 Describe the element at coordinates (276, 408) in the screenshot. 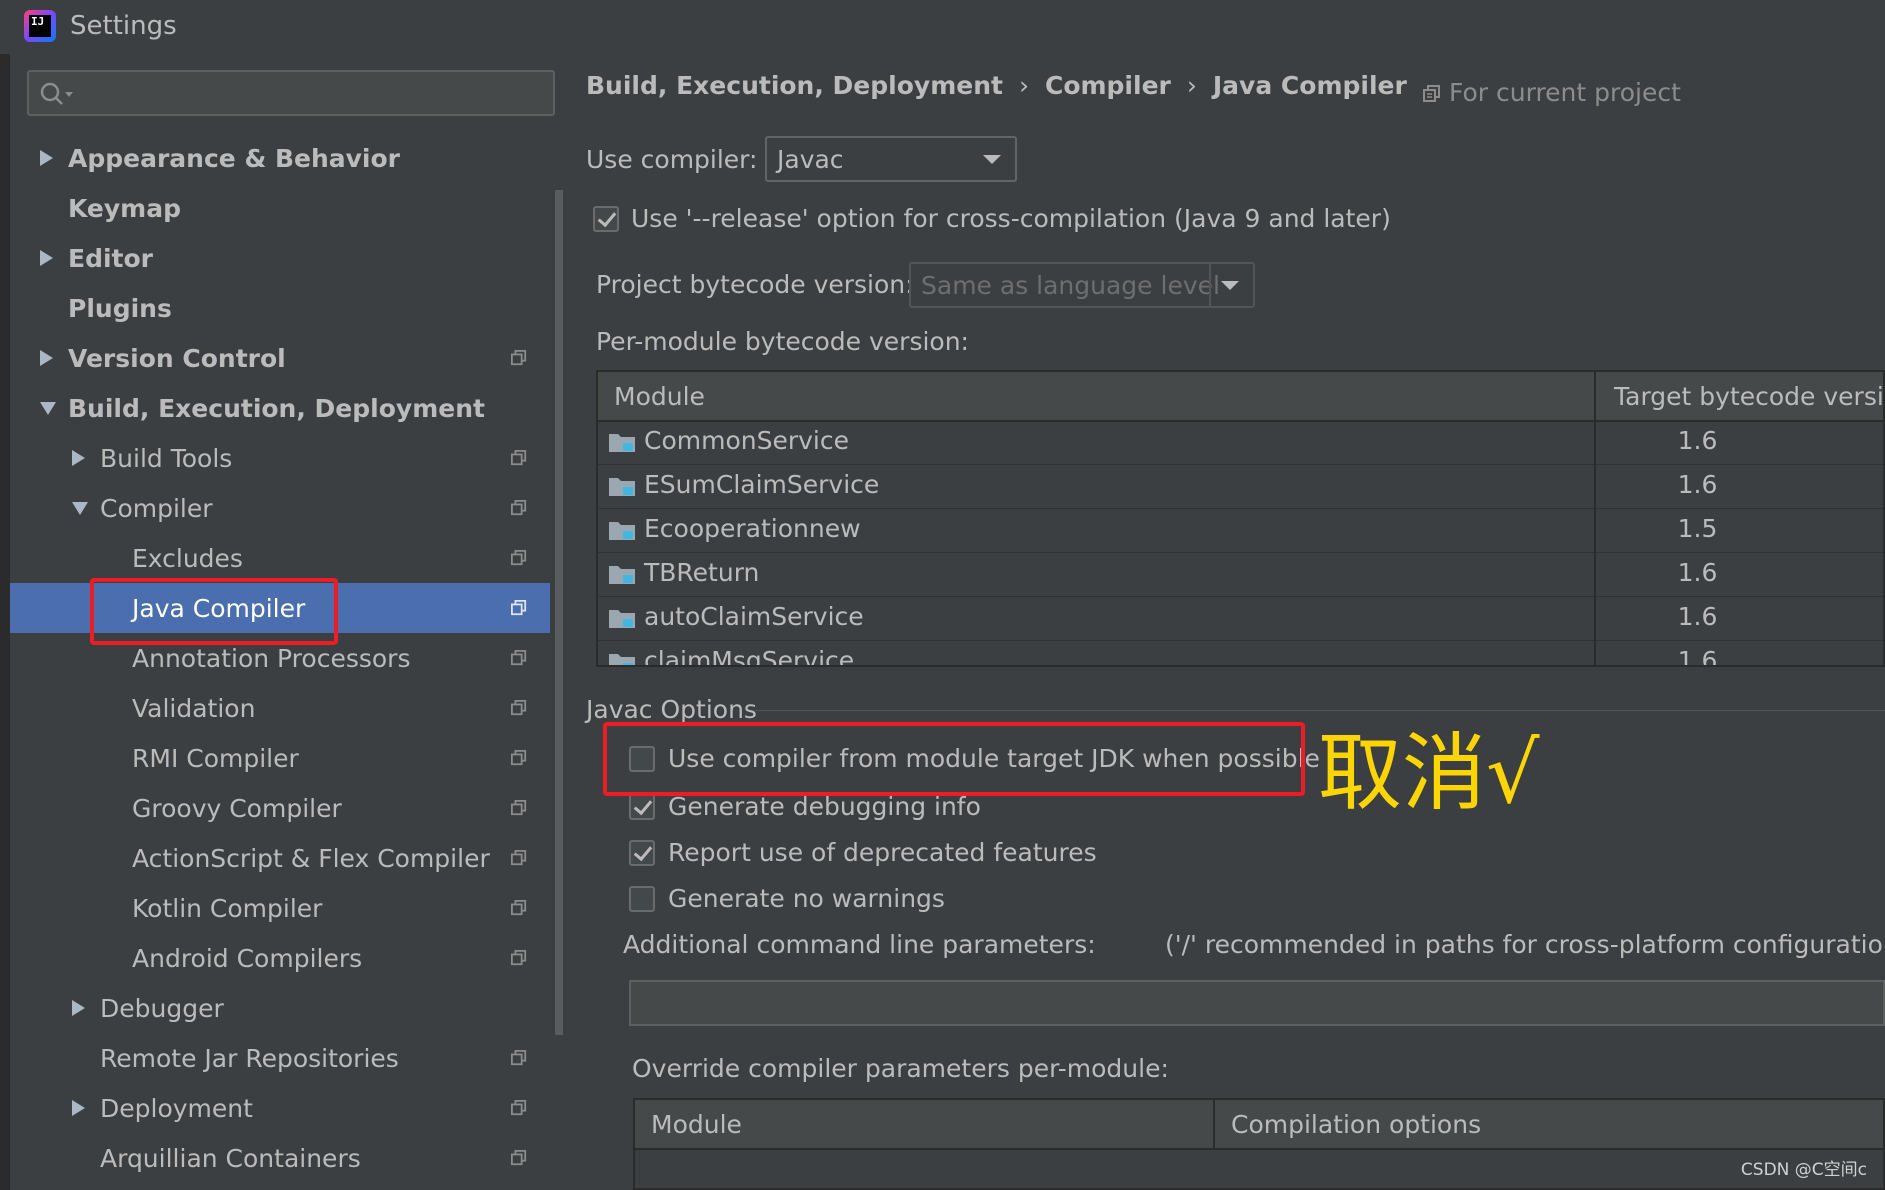

I see `sidebar-item-label: Build, Execution, Deployment` at that location.